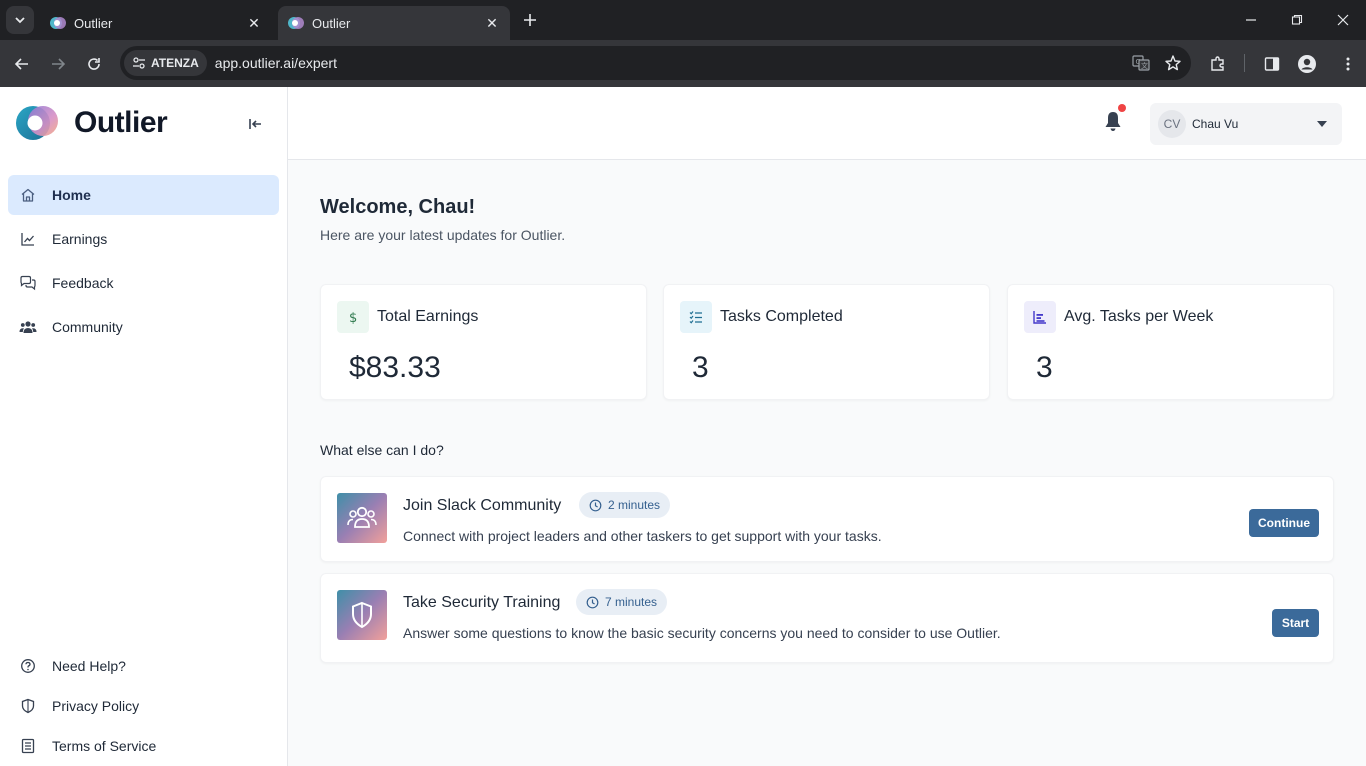 This screenshot has height=766, width=1366. I want to click on arrow-left-icon, so click(21, 64).